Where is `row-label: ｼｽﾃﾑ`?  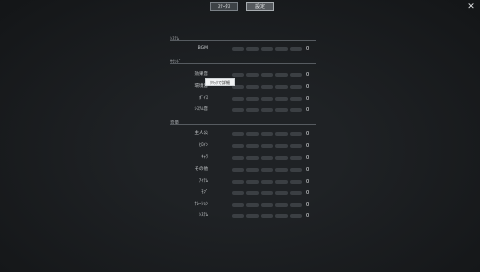
row-label: ｼｽﾃﾑ is located at coordinates (203, 215).